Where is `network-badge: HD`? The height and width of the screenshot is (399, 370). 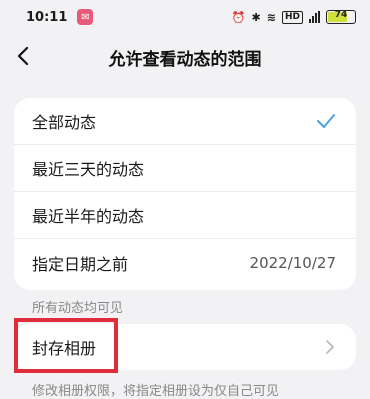
network-badge: HD is located at coordinates (292, 17).